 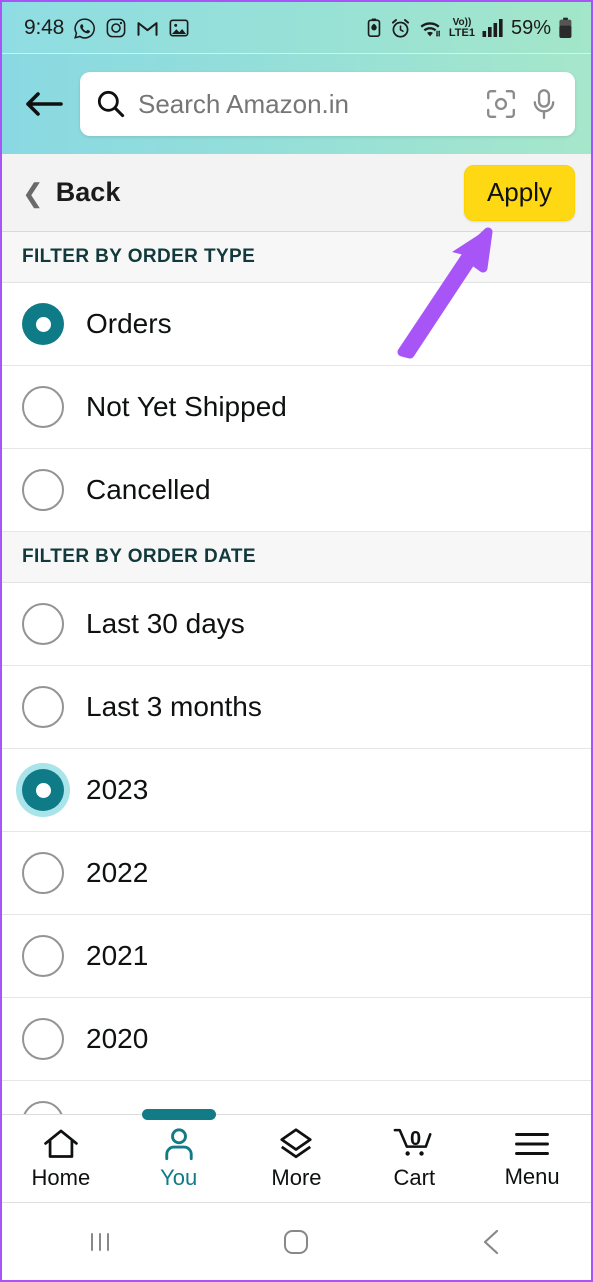 What do you see at coordinates (43, 324) in the screenshot?
I see `radio-orders` at bounding box center [43, 324].